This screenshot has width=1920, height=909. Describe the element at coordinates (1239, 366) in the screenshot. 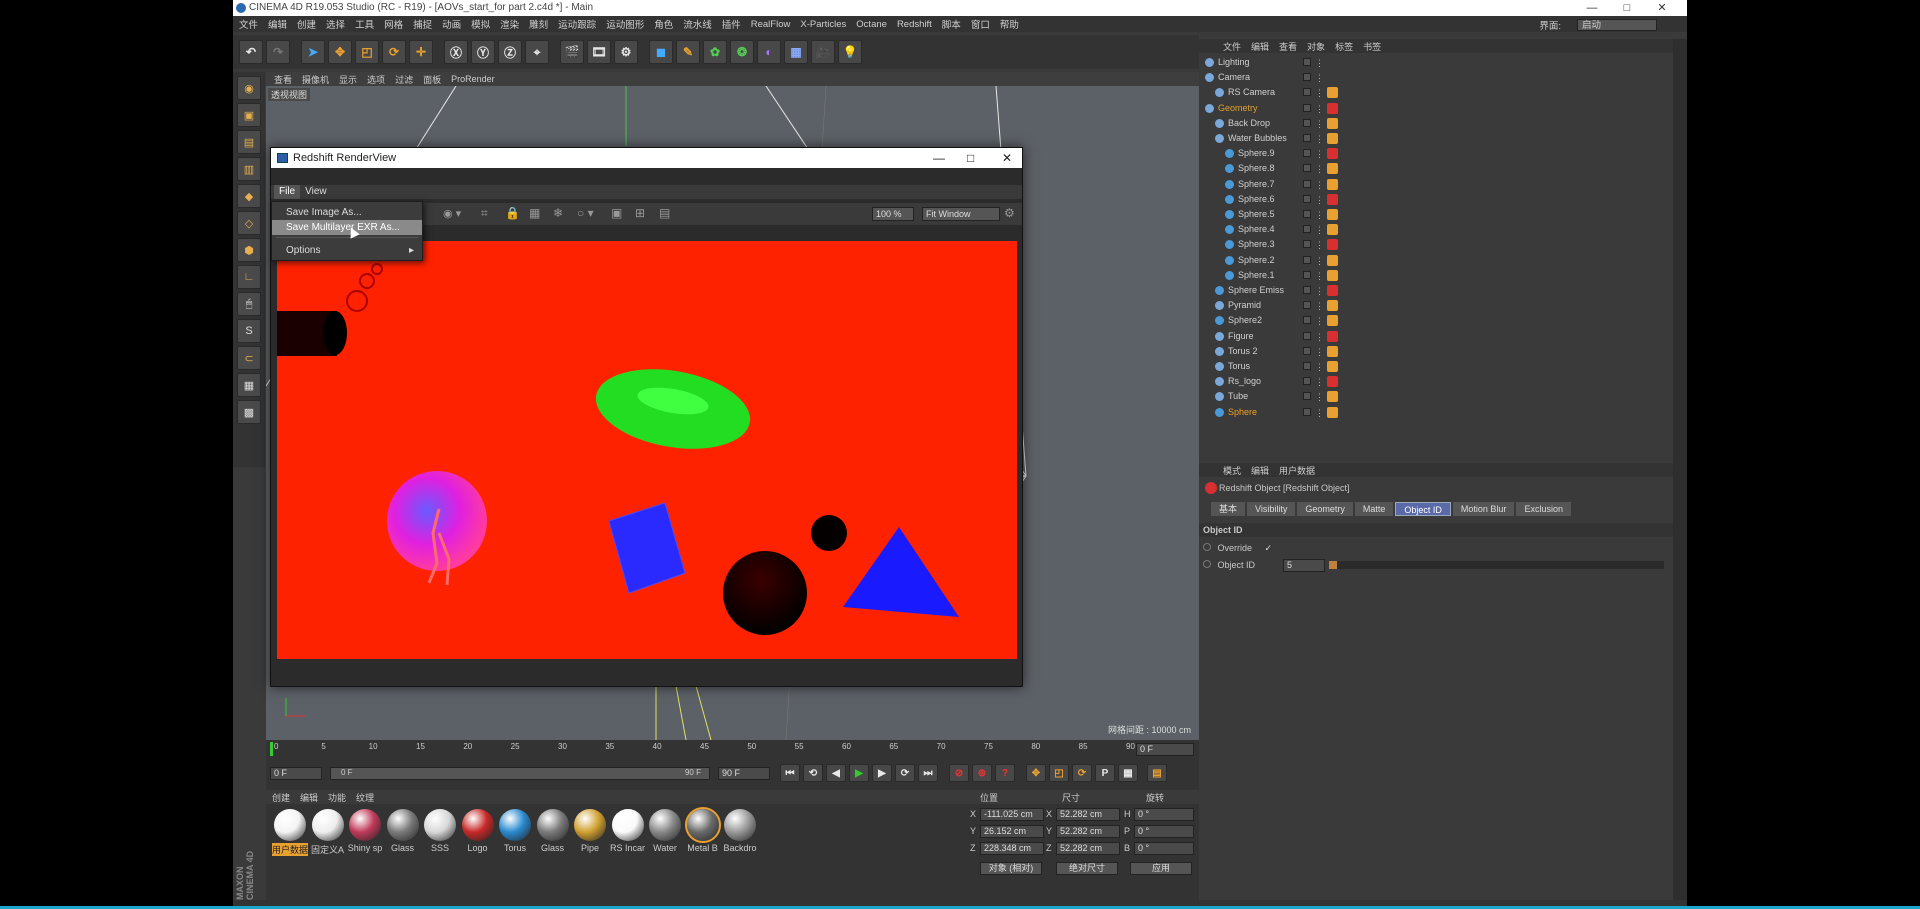

I see `object-name: Torus` at that location.